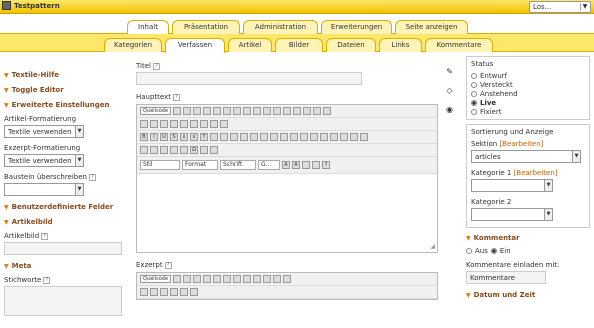  What do you see at coordinates (164, 137) in the screenshot?
I see `underline-icon: U` at bounding box center [164, 137].